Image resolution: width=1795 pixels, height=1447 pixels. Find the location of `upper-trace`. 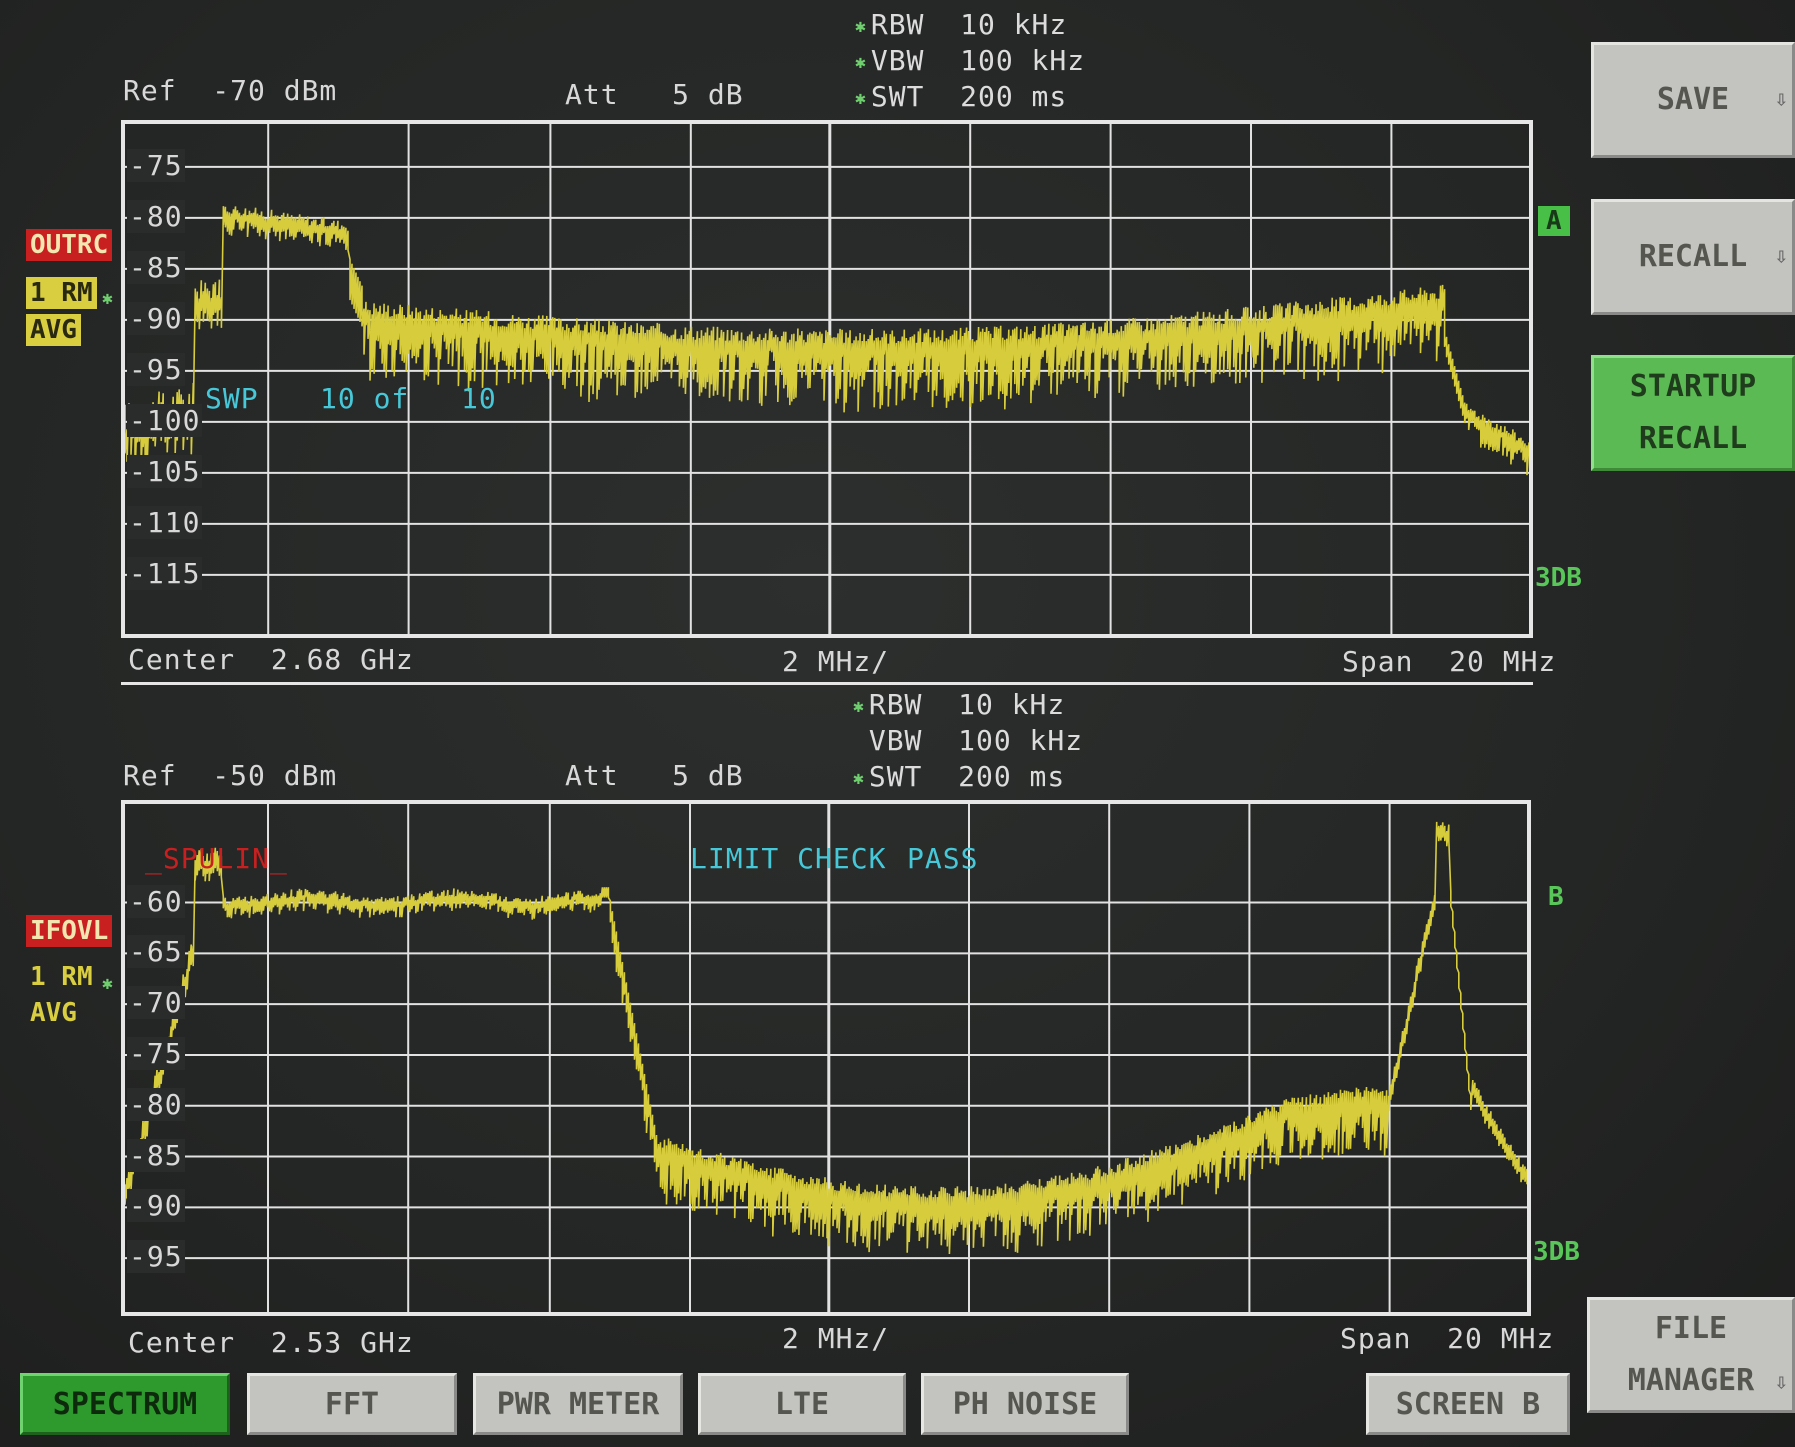

upper-trace is located at coordinates (827, 341).